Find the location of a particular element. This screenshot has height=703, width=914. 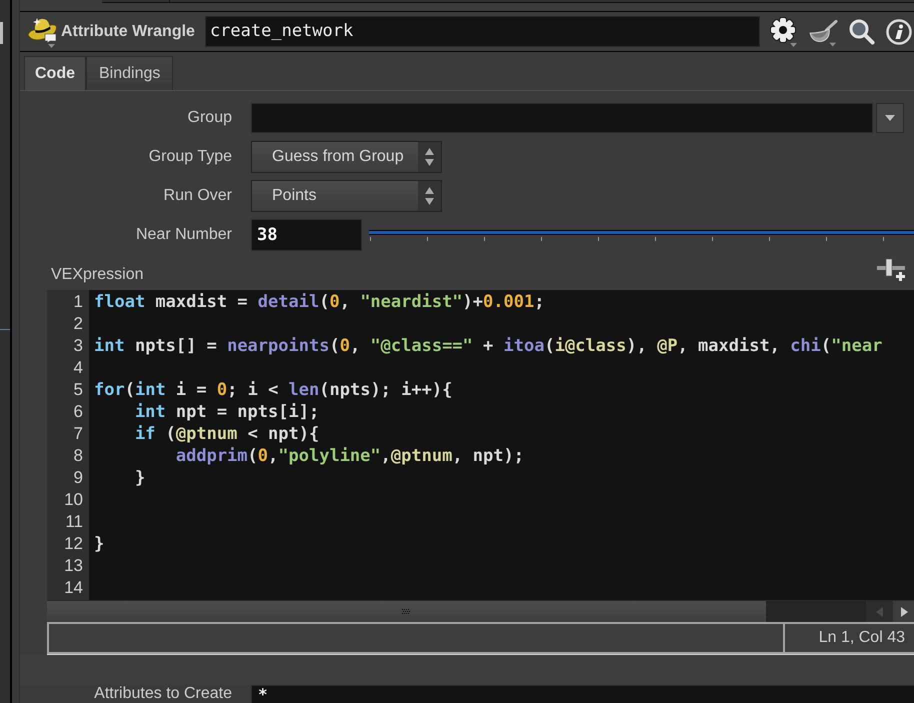

dropdown: Points is located at coordinates (346, 196).